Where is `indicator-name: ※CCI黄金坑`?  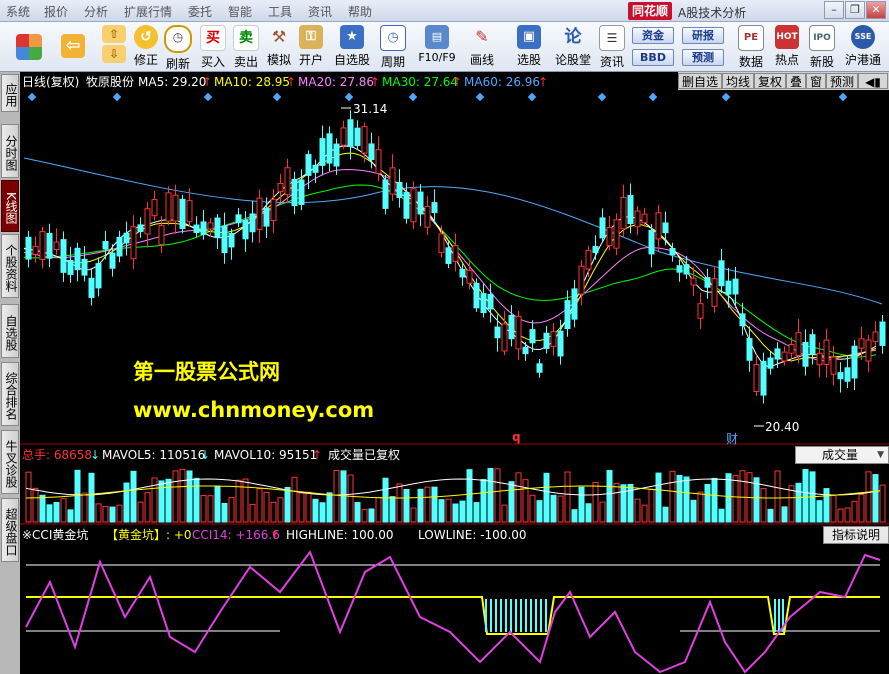 indicator-name: ※CCI黄金坑 is located at coordinates (55, 535).